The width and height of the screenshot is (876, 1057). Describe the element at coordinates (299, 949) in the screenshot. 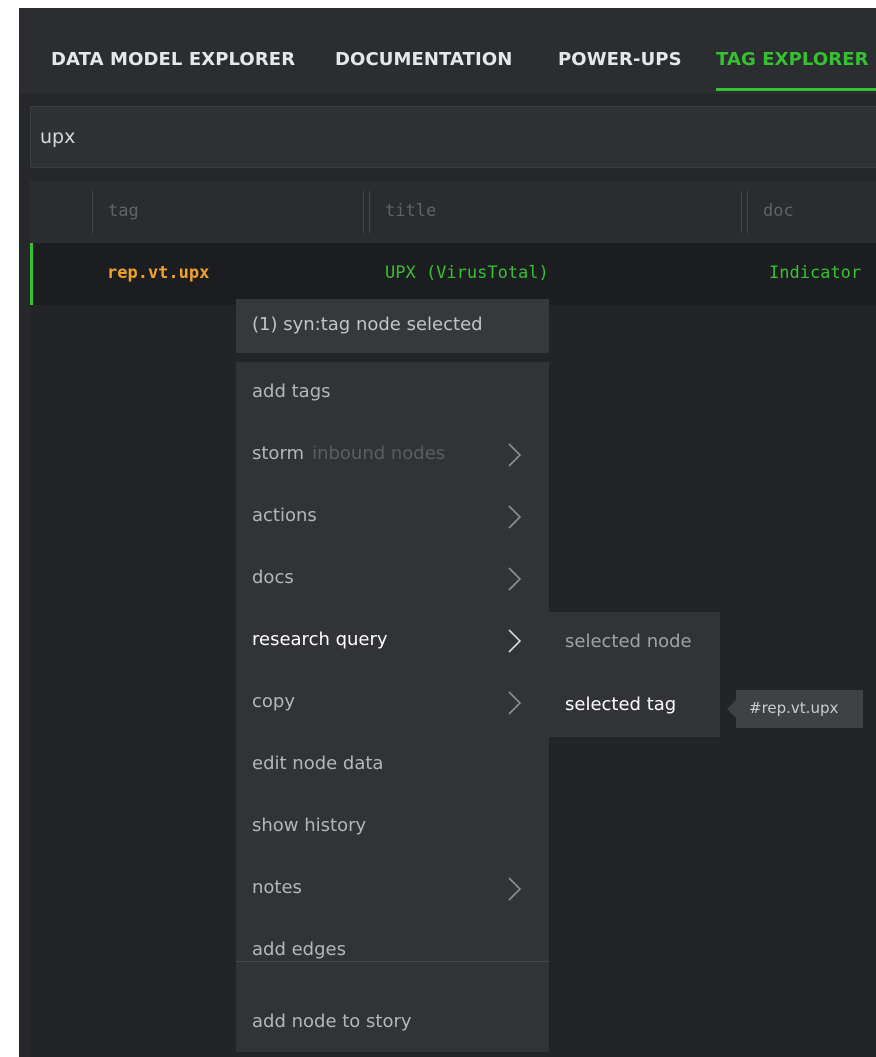

I see `menu-item-label: add edges` at that location.